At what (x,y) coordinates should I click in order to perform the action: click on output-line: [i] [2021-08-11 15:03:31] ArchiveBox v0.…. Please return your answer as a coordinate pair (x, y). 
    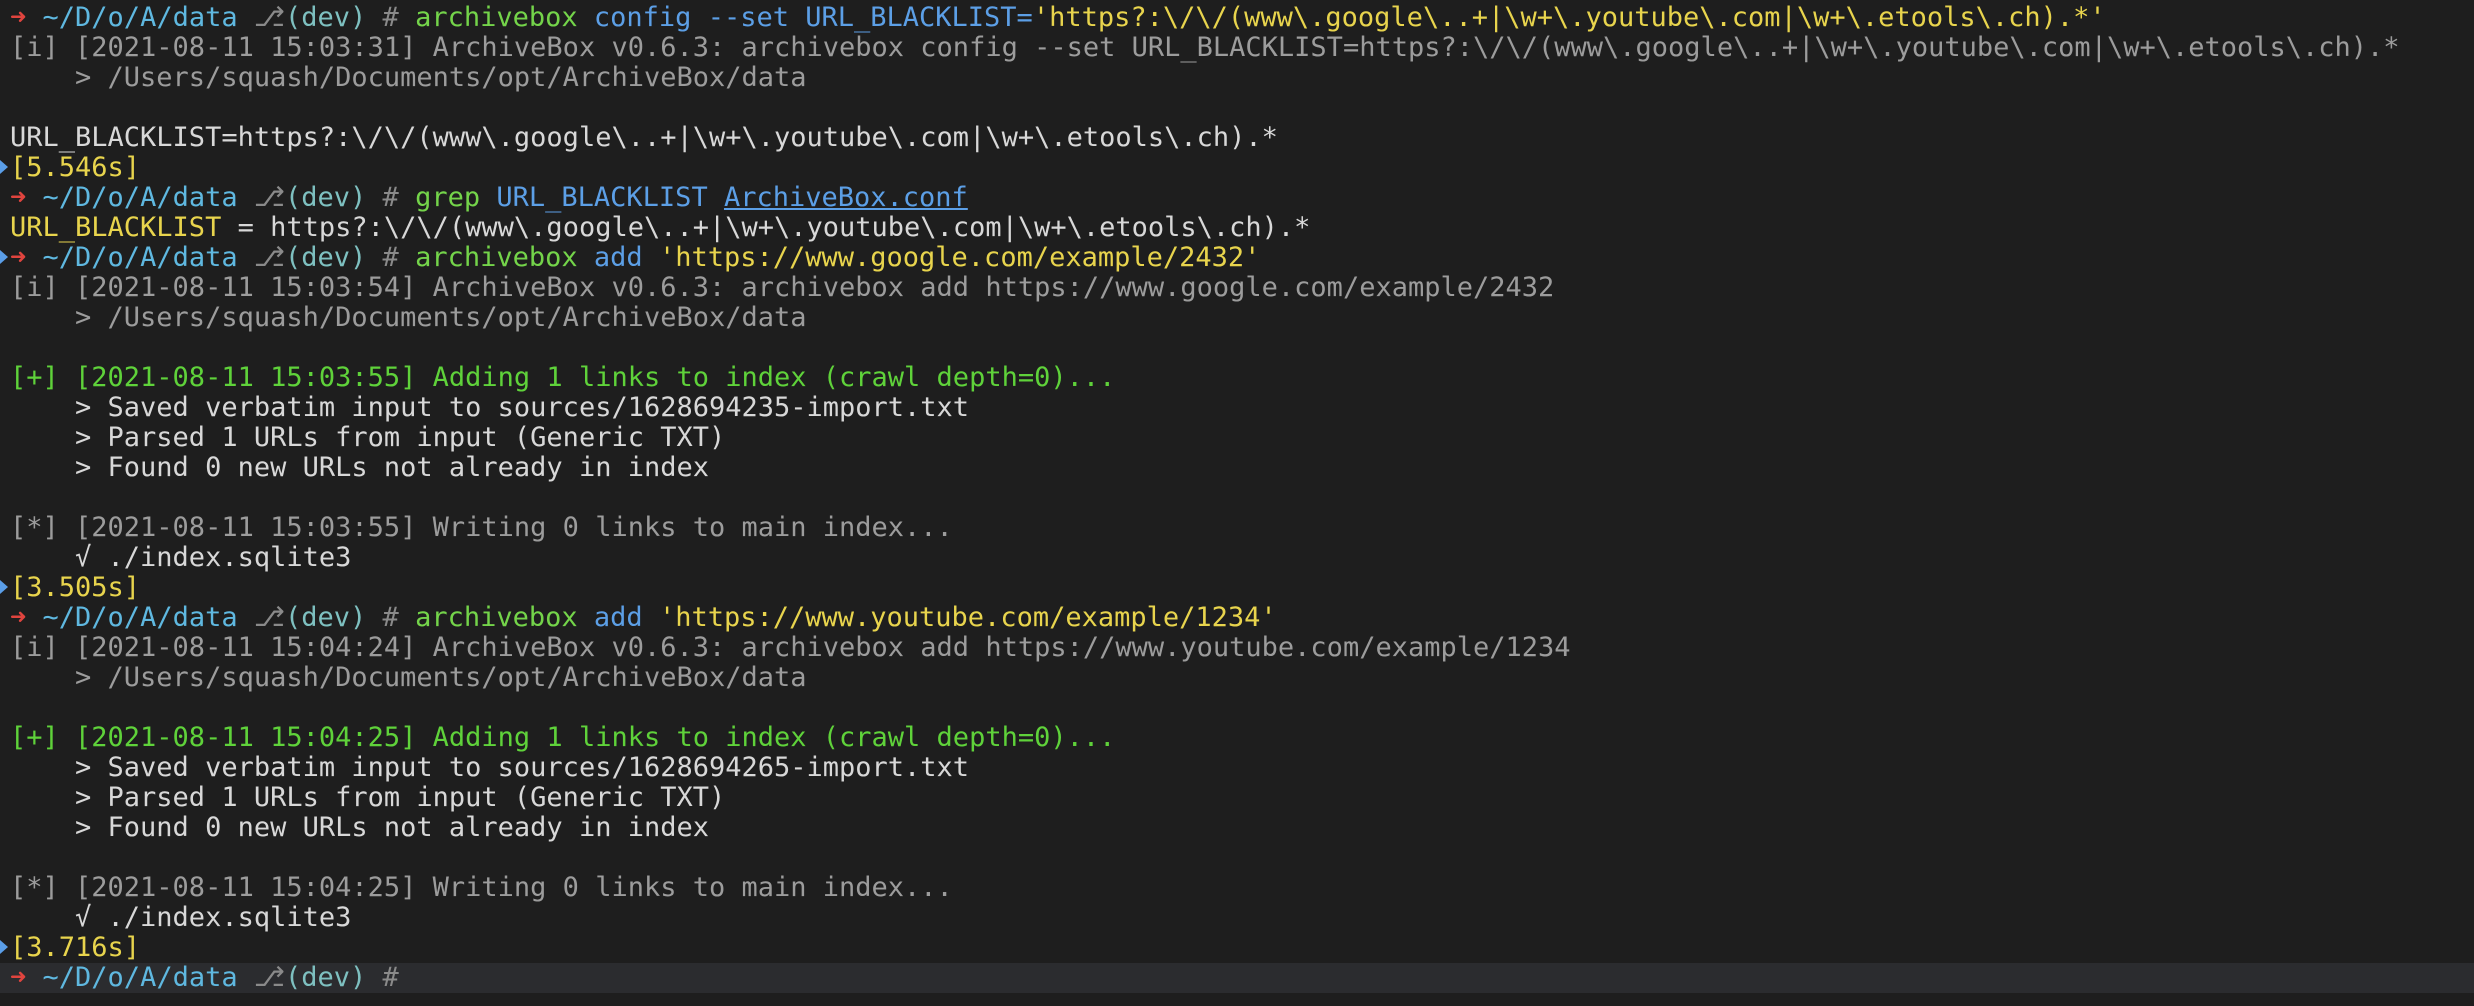
    Looking at the image, I should click on (1205, 47).